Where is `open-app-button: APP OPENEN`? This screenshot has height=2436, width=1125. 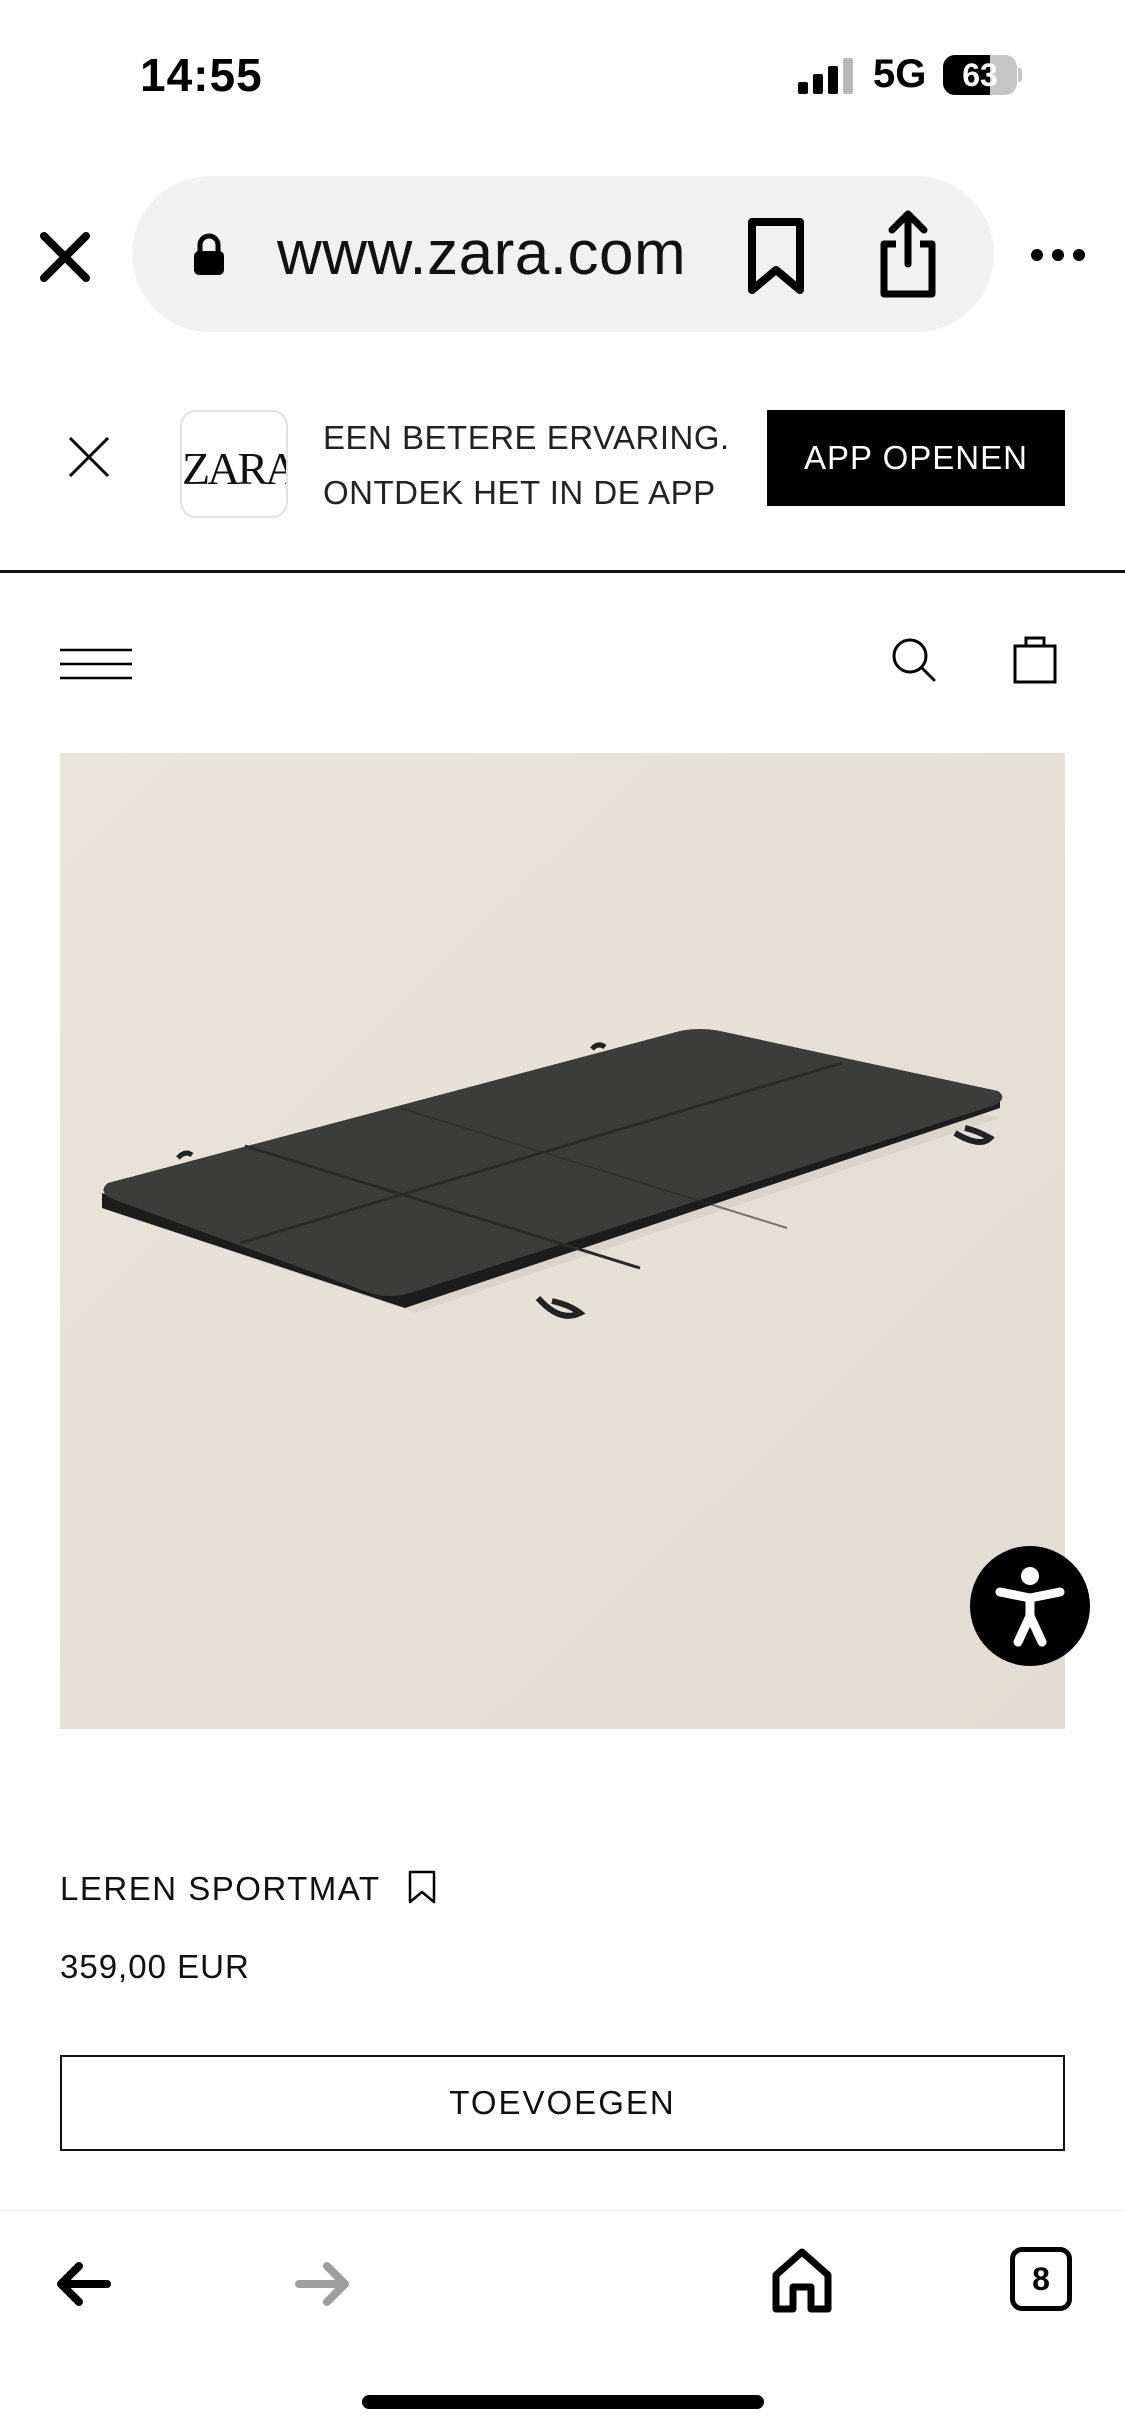
open-app-button: APP OPENEN is located at coordinates (916, 458).